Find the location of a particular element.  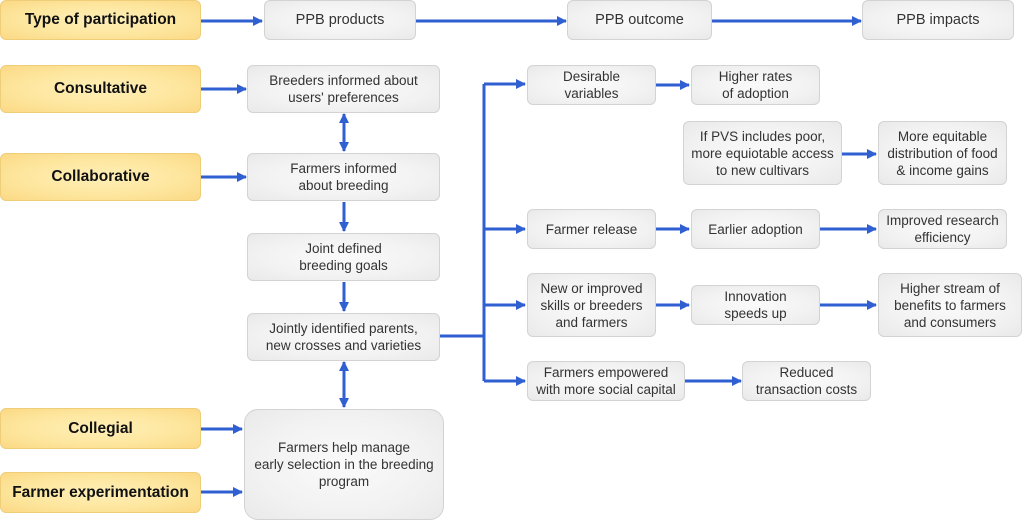

ppb-impacts-header: PPB impacts is located at coordinates (938, 20).